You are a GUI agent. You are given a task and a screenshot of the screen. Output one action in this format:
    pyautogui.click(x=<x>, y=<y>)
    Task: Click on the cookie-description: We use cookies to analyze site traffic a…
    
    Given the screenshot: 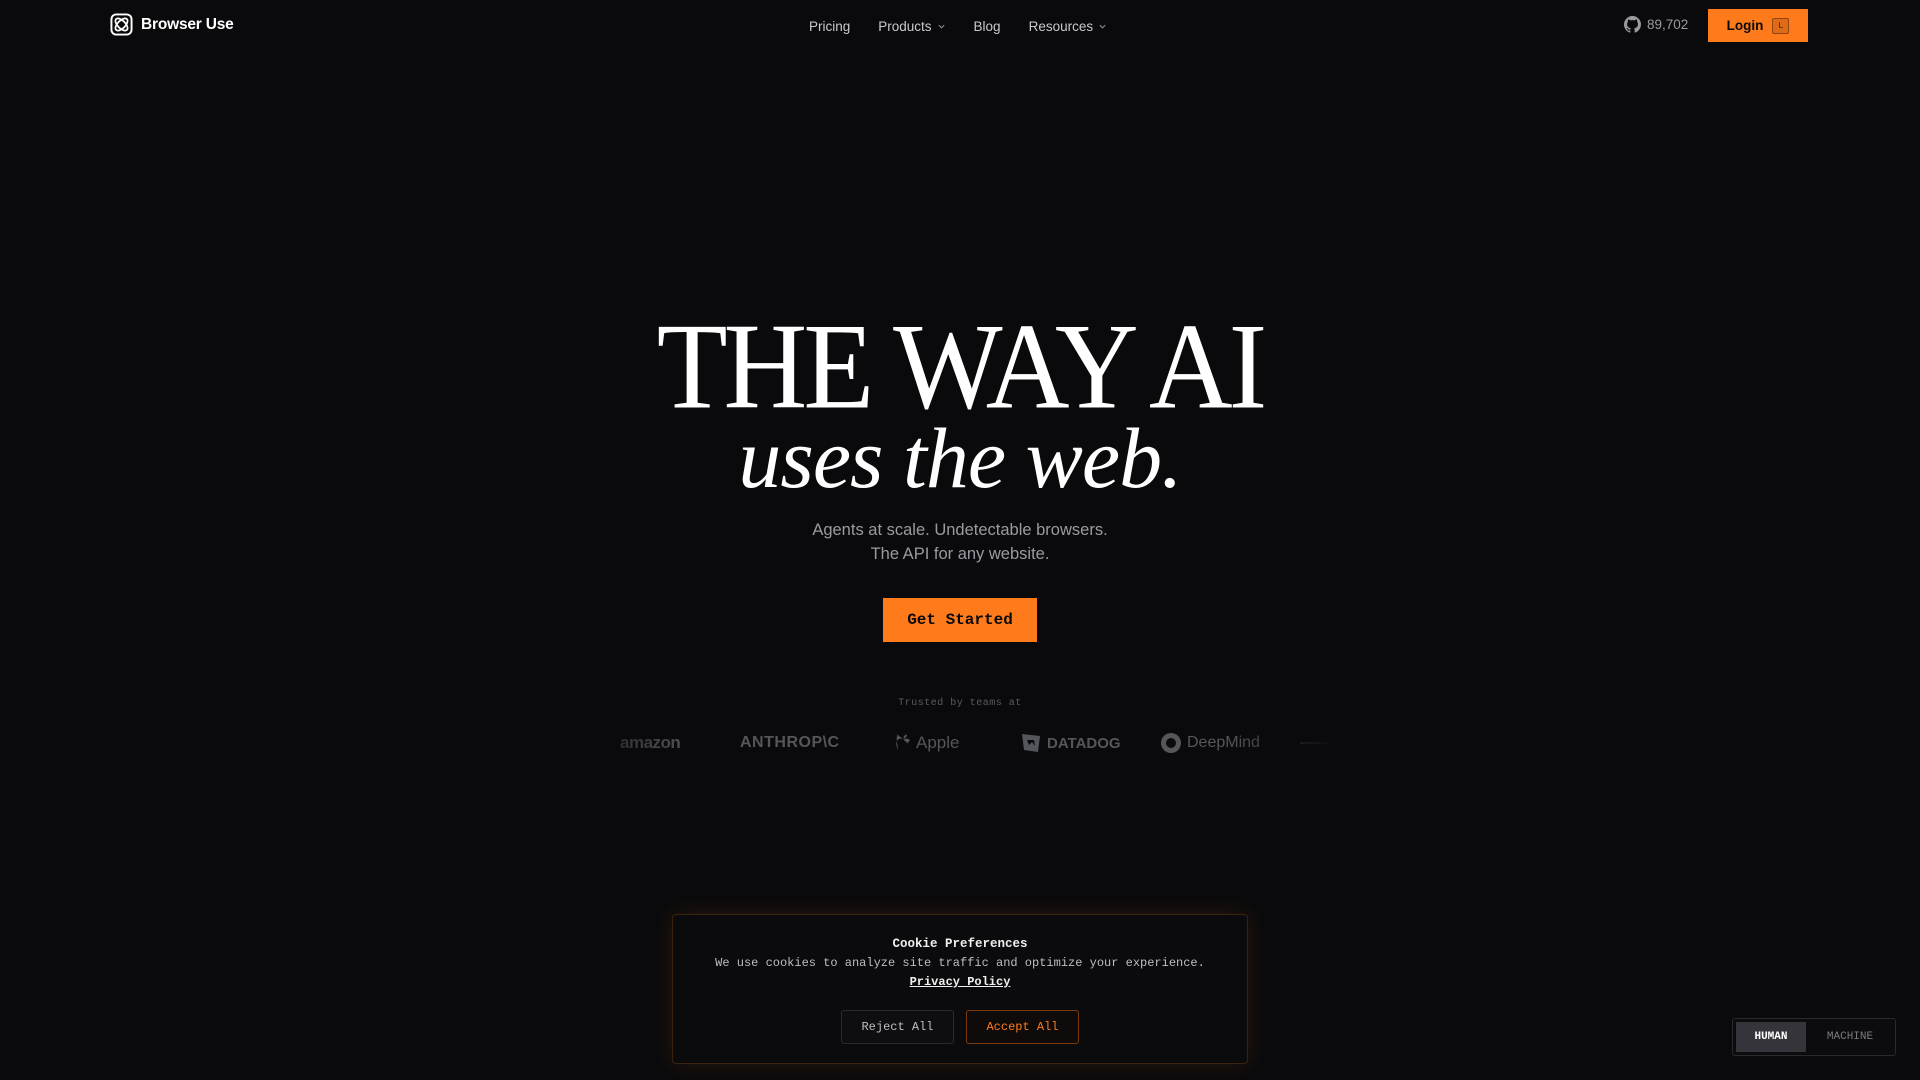 What is the action you would take?
    pyautogui.click(x=960, y=963)
    